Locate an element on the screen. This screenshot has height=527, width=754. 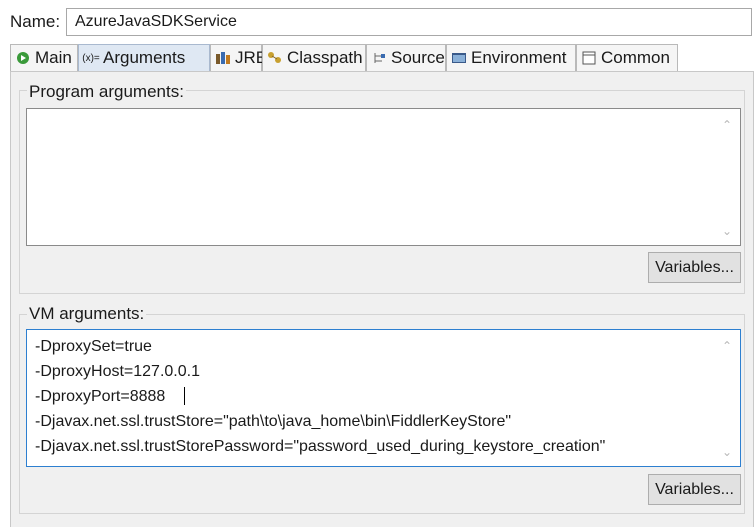
tab-label: Main is located at coordinates (53, 57).